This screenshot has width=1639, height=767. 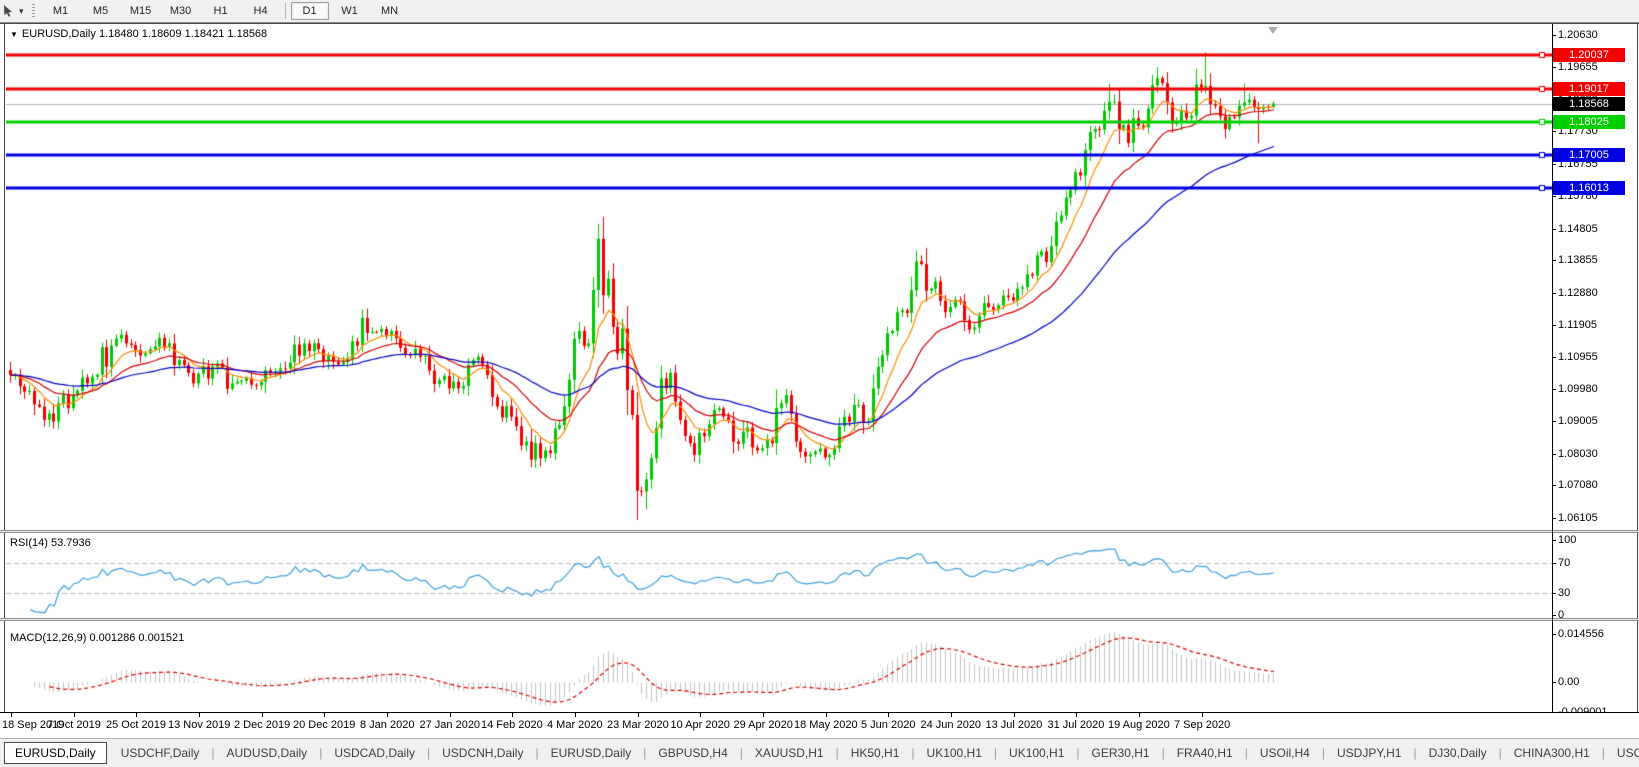 What do you see at coordinates (74, 725) in the screenshot?
I see `date-tick-label: 7 Oct 2019` at bounding box center [74, 725].